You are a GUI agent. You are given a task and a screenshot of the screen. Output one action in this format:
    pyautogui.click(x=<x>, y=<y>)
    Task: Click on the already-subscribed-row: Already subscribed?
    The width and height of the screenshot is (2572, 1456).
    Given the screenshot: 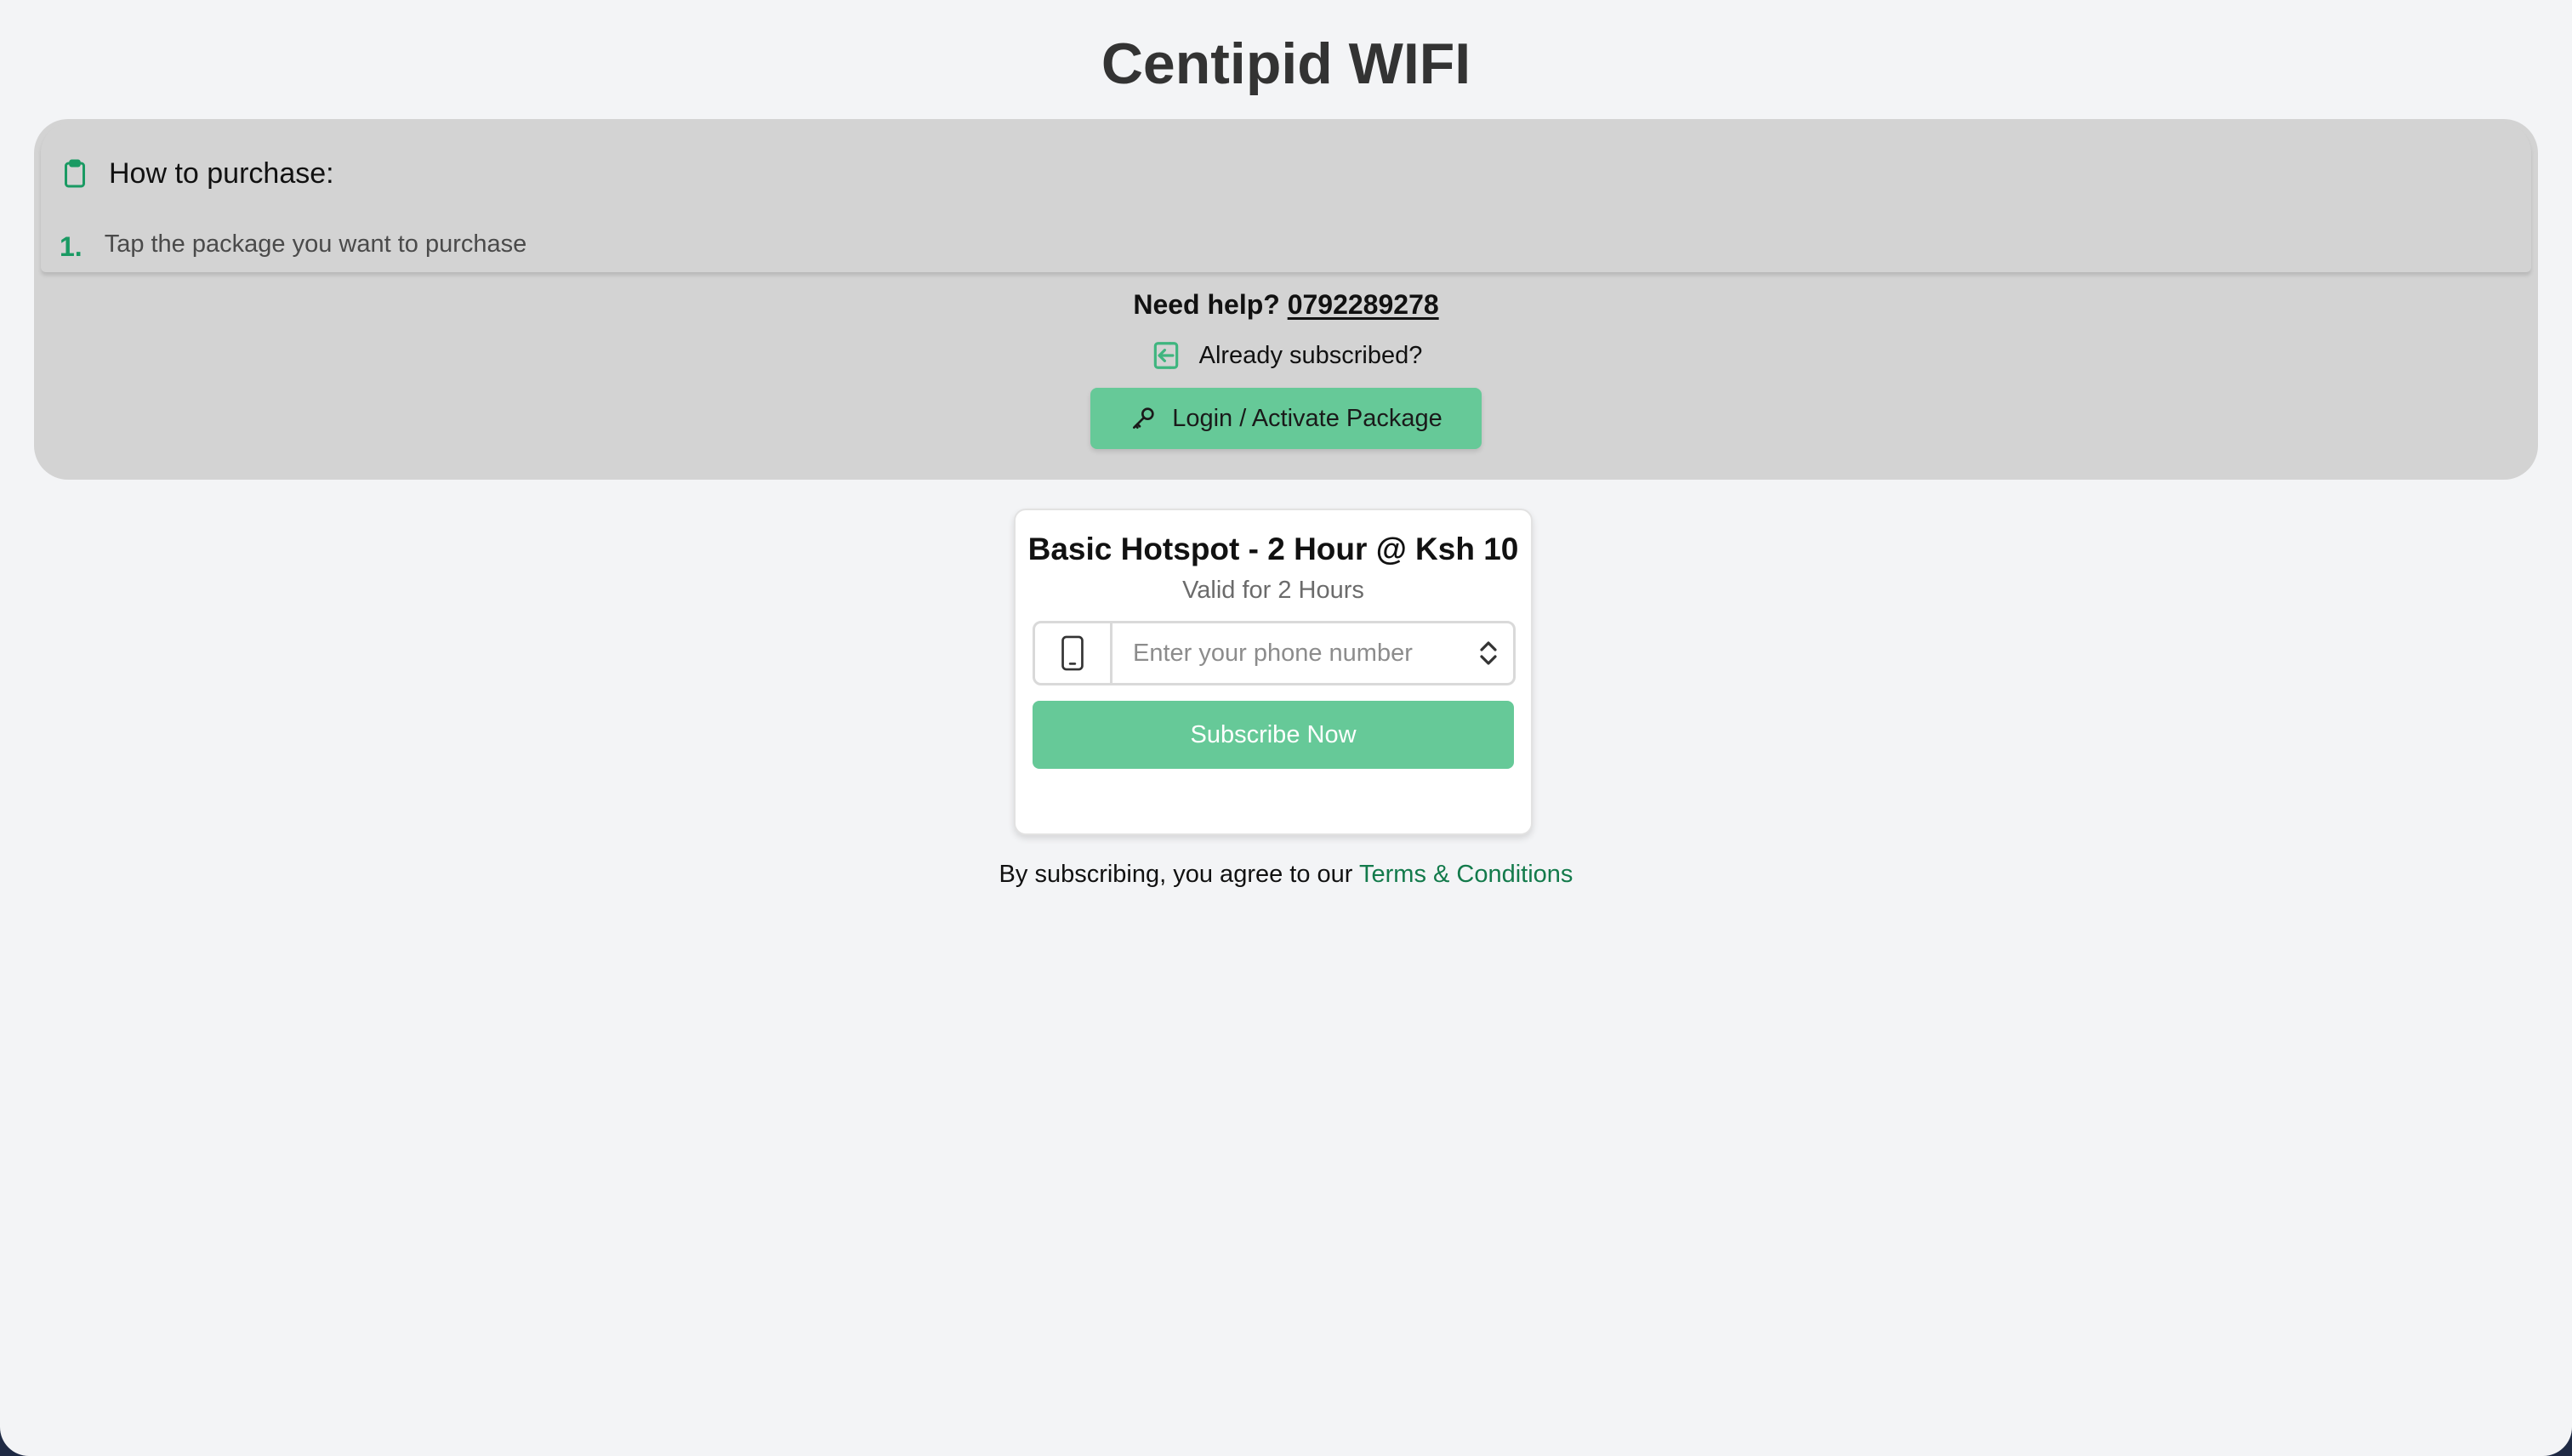 What is the action you would take?
    pyautogui.click(x=1286, y=355)
    